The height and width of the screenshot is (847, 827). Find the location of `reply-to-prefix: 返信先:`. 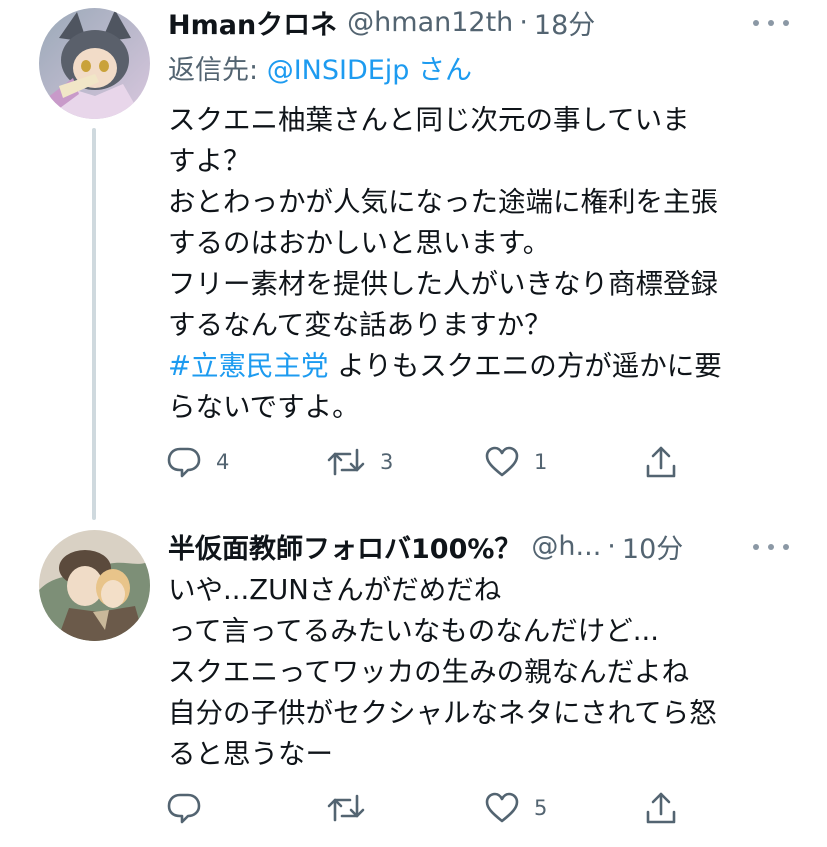

reply-to-prefix: 返信先: is located at coordinates (217, 70).